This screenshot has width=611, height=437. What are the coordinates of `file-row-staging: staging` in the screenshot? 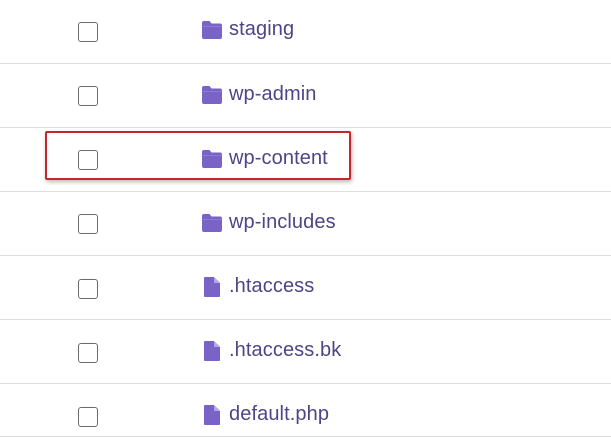 It's located at (305, 32).